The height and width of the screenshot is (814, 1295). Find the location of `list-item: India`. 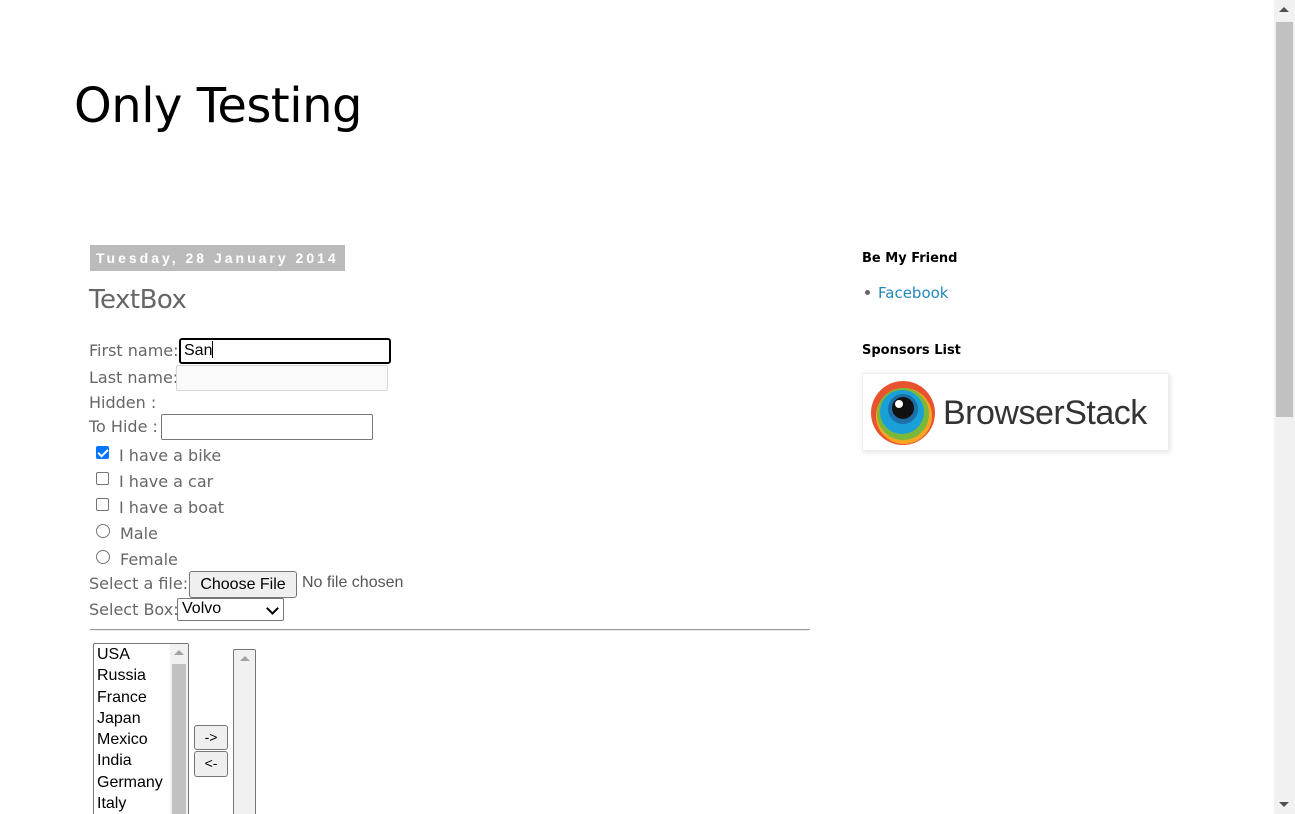

list-item: India is located at coordinates (130, 760).